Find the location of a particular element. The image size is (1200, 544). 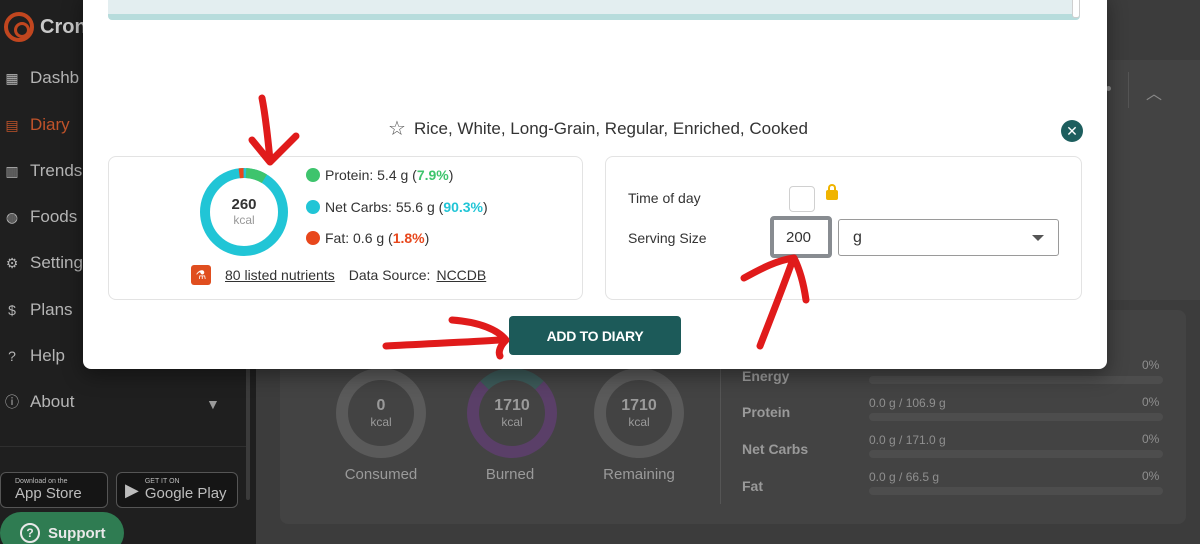

macro-amount: 5.4 g is located at coordinates (393, 175).